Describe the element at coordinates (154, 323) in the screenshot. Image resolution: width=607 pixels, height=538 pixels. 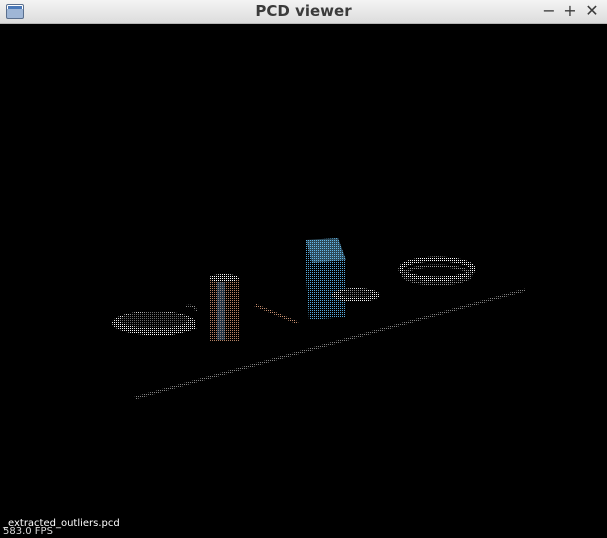
I see `bowl-points` at that location.